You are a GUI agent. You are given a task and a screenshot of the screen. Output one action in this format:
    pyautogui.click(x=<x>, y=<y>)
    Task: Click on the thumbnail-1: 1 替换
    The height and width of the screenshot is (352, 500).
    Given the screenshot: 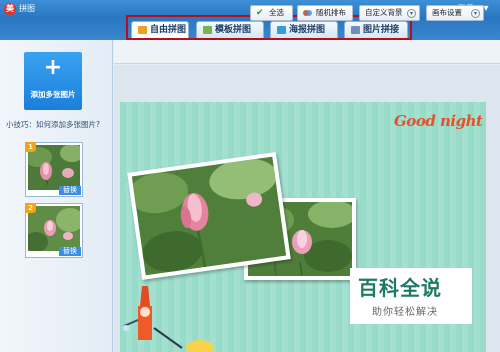 What is the action you would take?
    pyautogui.click(x=54, y=169)
    